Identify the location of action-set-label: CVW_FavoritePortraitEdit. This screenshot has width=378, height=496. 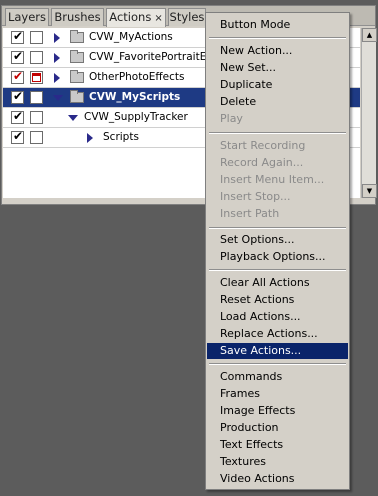
(155, 57).